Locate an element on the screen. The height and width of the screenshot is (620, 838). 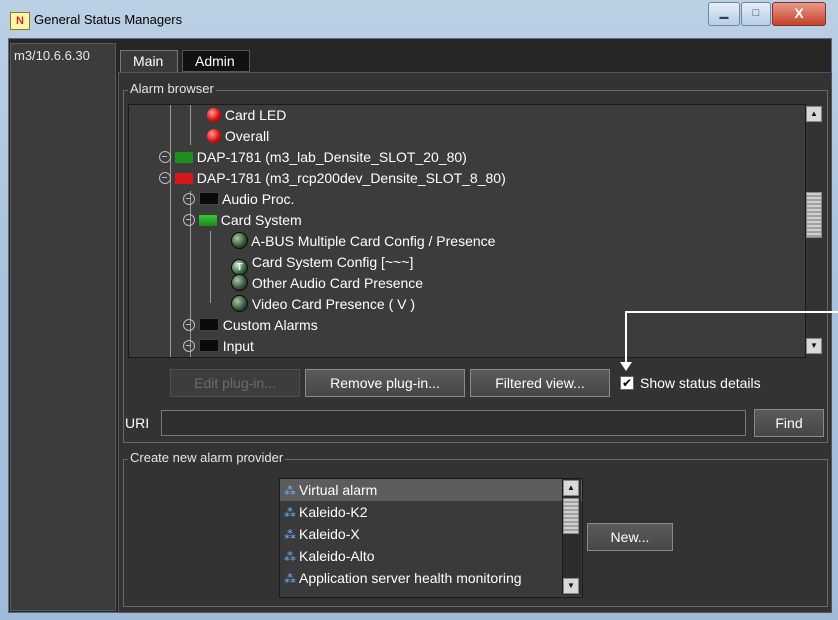
tree-node-label: Video Card Presence ( V ) is located at coordinates (333, 304).